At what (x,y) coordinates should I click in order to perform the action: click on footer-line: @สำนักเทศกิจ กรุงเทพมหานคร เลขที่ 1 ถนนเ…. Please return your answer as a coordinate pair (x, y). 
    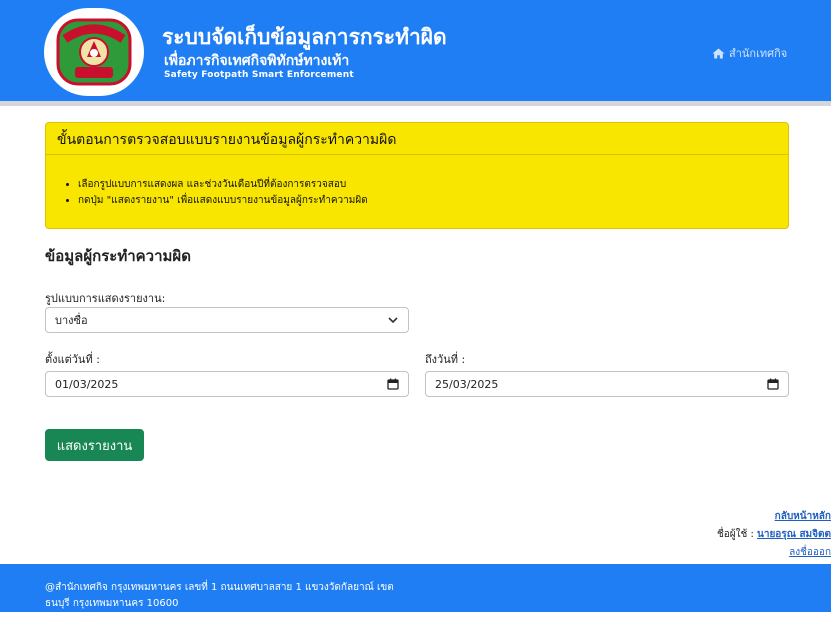
    Looking at the image, I should click on (219, 587).